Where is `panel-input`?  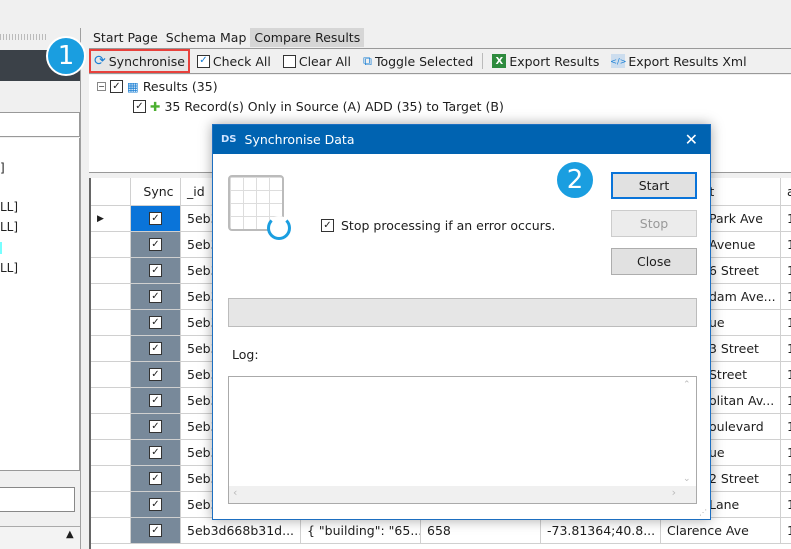 panel-input is located at coordinates (37, 499).